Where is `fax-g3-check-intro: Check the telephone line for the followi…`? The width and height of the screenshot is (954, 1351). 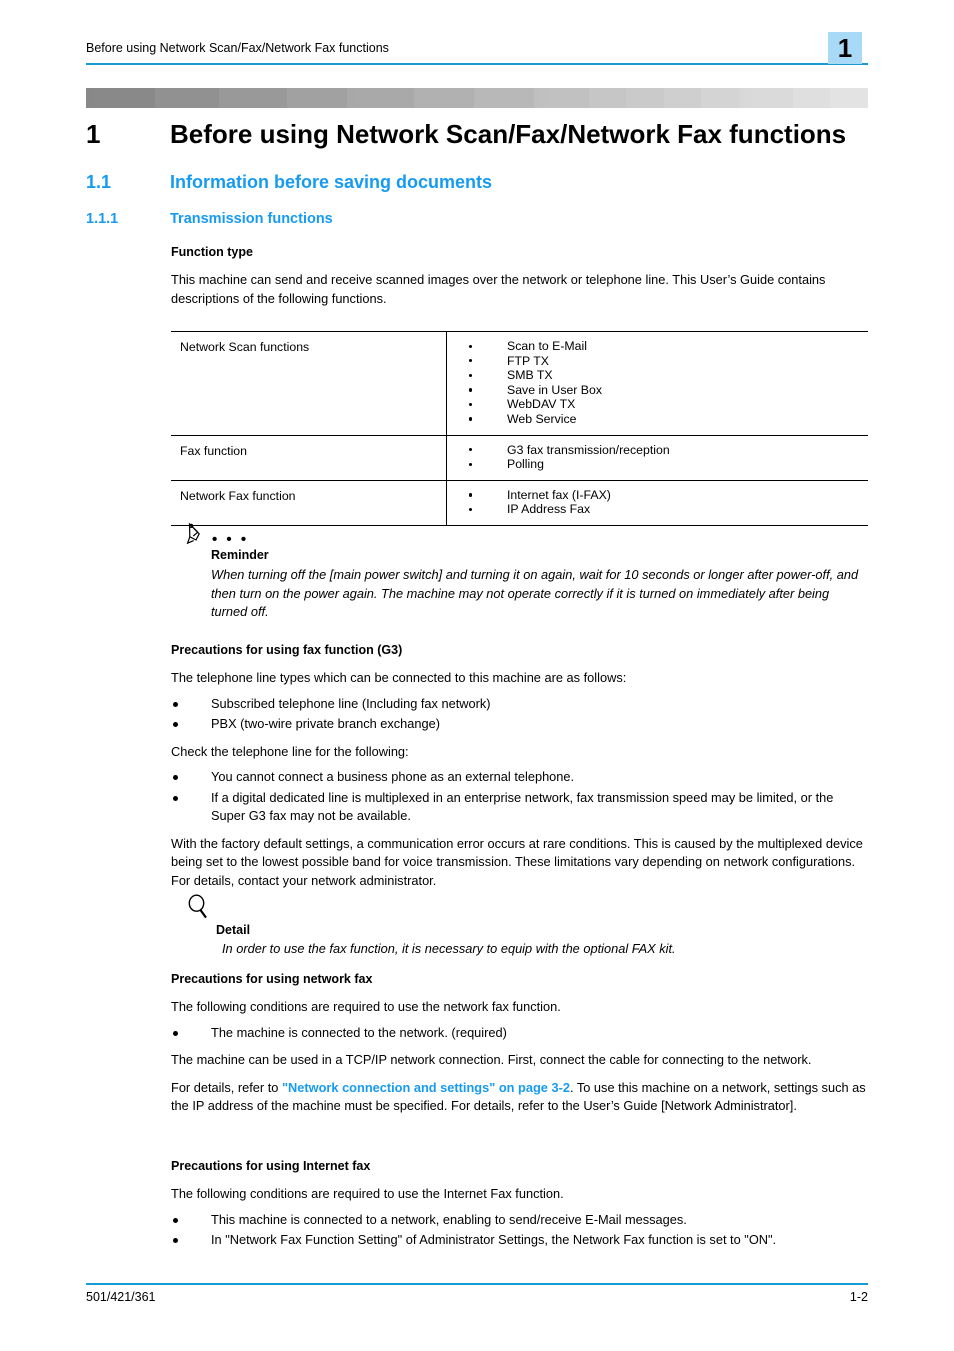
fax-g3-check-intro: Check the telephone line for the followi… is located at coordinates (290, 751).